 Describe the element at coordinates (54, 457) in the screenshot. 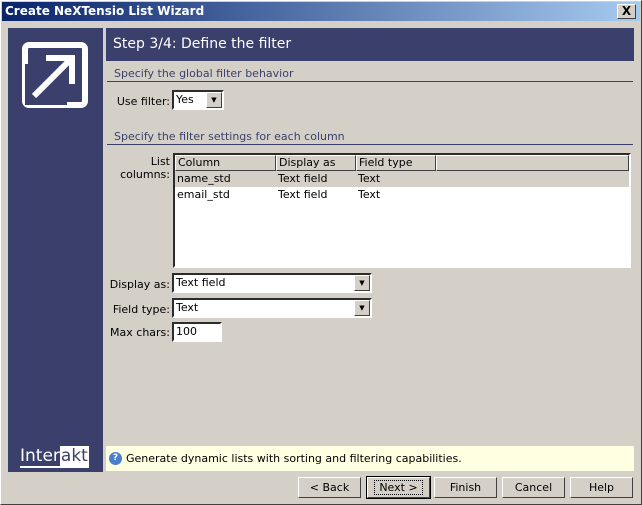

I see `interakt-logo: Interakt` at that location.